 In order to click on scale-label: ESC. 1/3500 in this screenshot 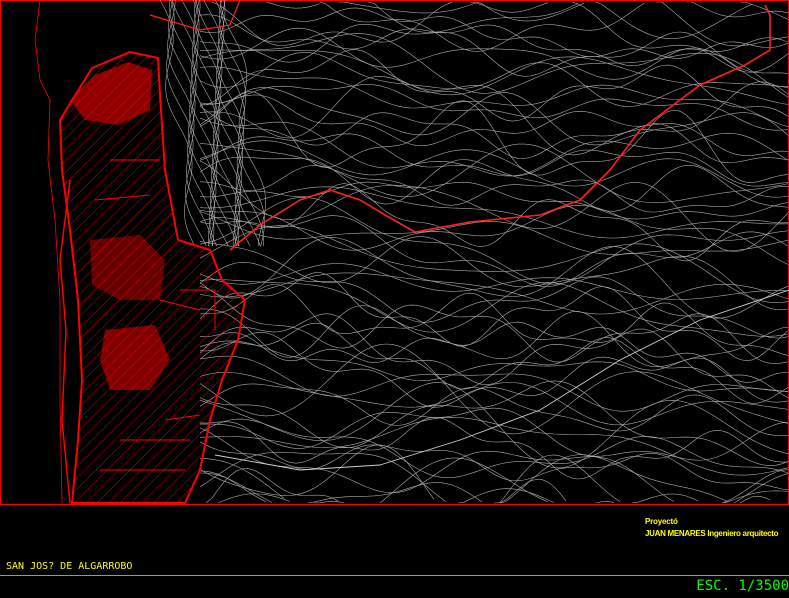, I will do `click(742, 586)`.